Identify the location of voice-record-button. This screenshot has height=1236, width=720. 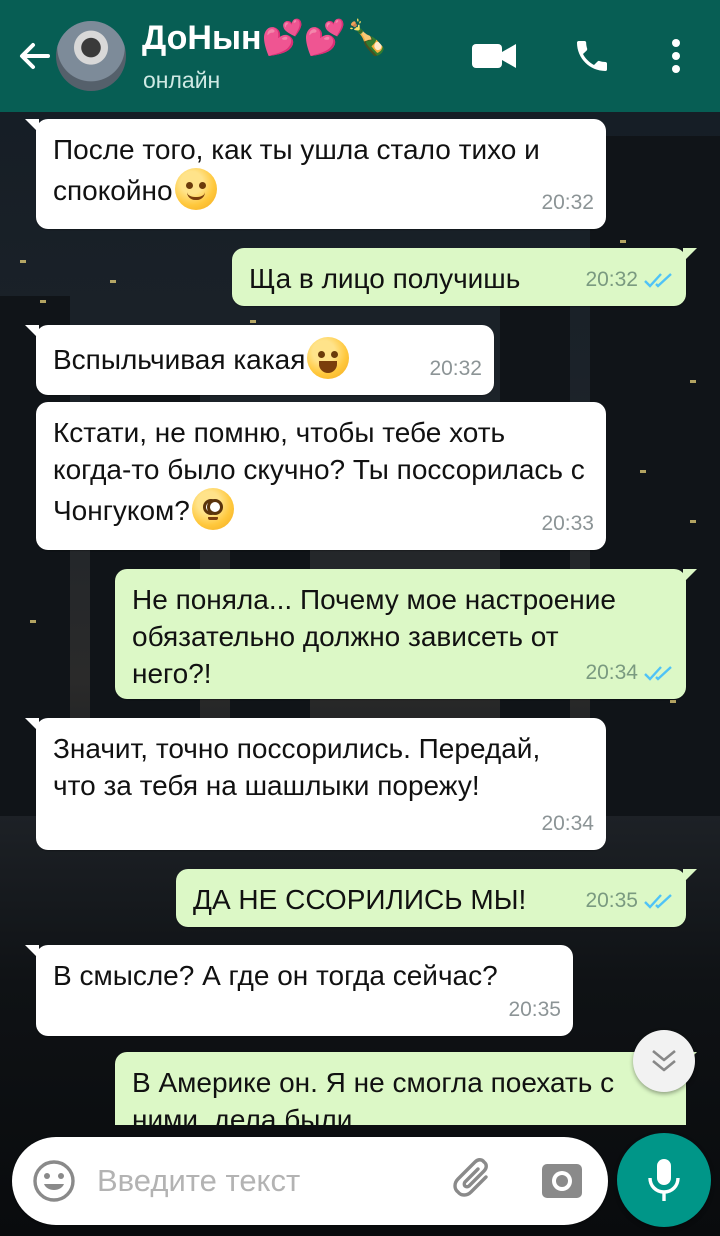
(664, 1180).